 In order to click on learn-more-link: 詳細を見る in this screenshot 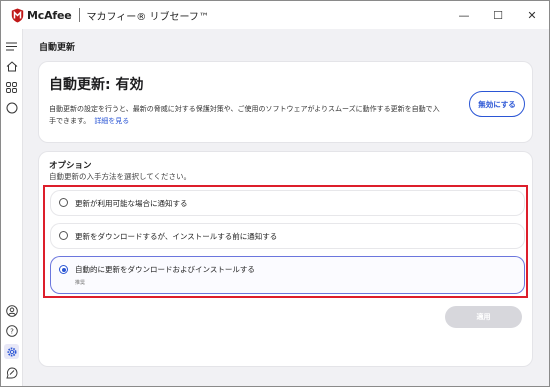, I will do `click(111, 121)`.